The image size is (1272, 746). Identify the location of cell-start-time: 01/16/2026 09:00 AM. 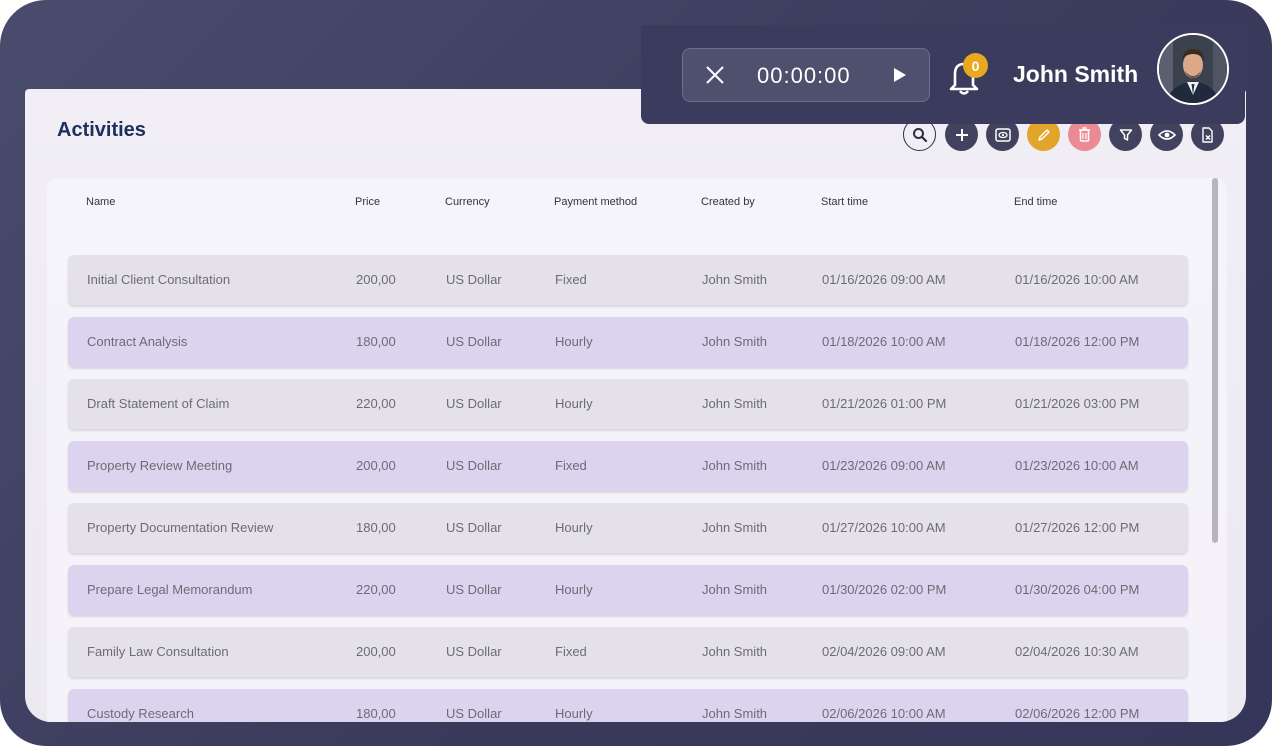
(884, 279).